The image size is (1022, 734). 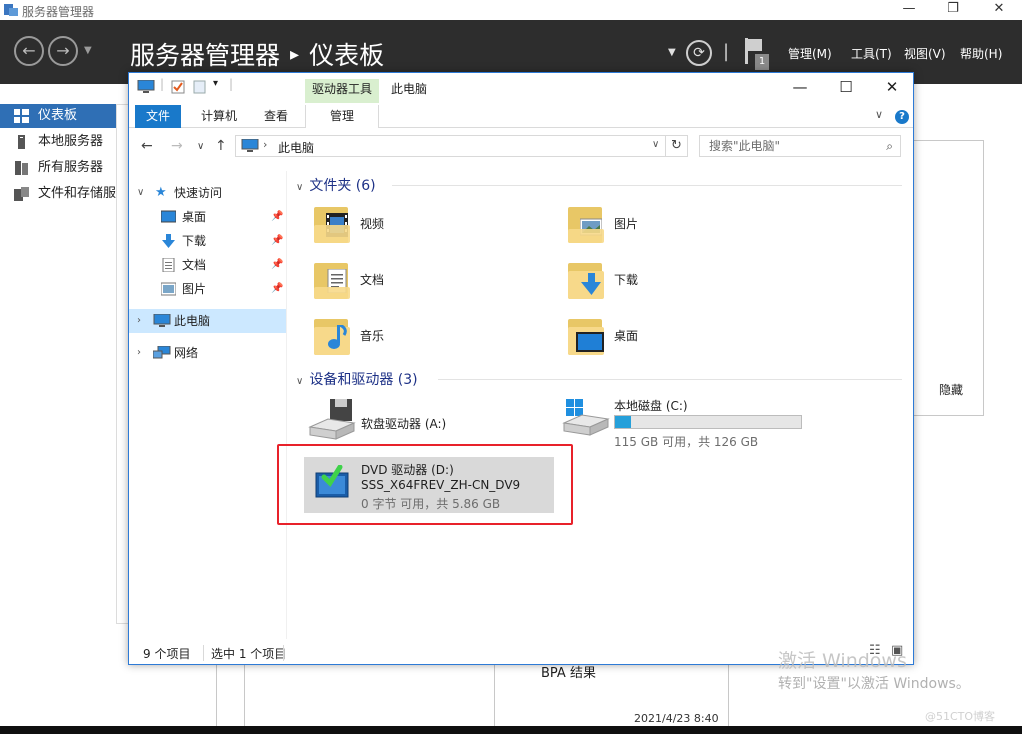 What do you see at coordinates (200, 87) in the screenshot?
I see `new-folder-icon` at bounding box center [200, 87].